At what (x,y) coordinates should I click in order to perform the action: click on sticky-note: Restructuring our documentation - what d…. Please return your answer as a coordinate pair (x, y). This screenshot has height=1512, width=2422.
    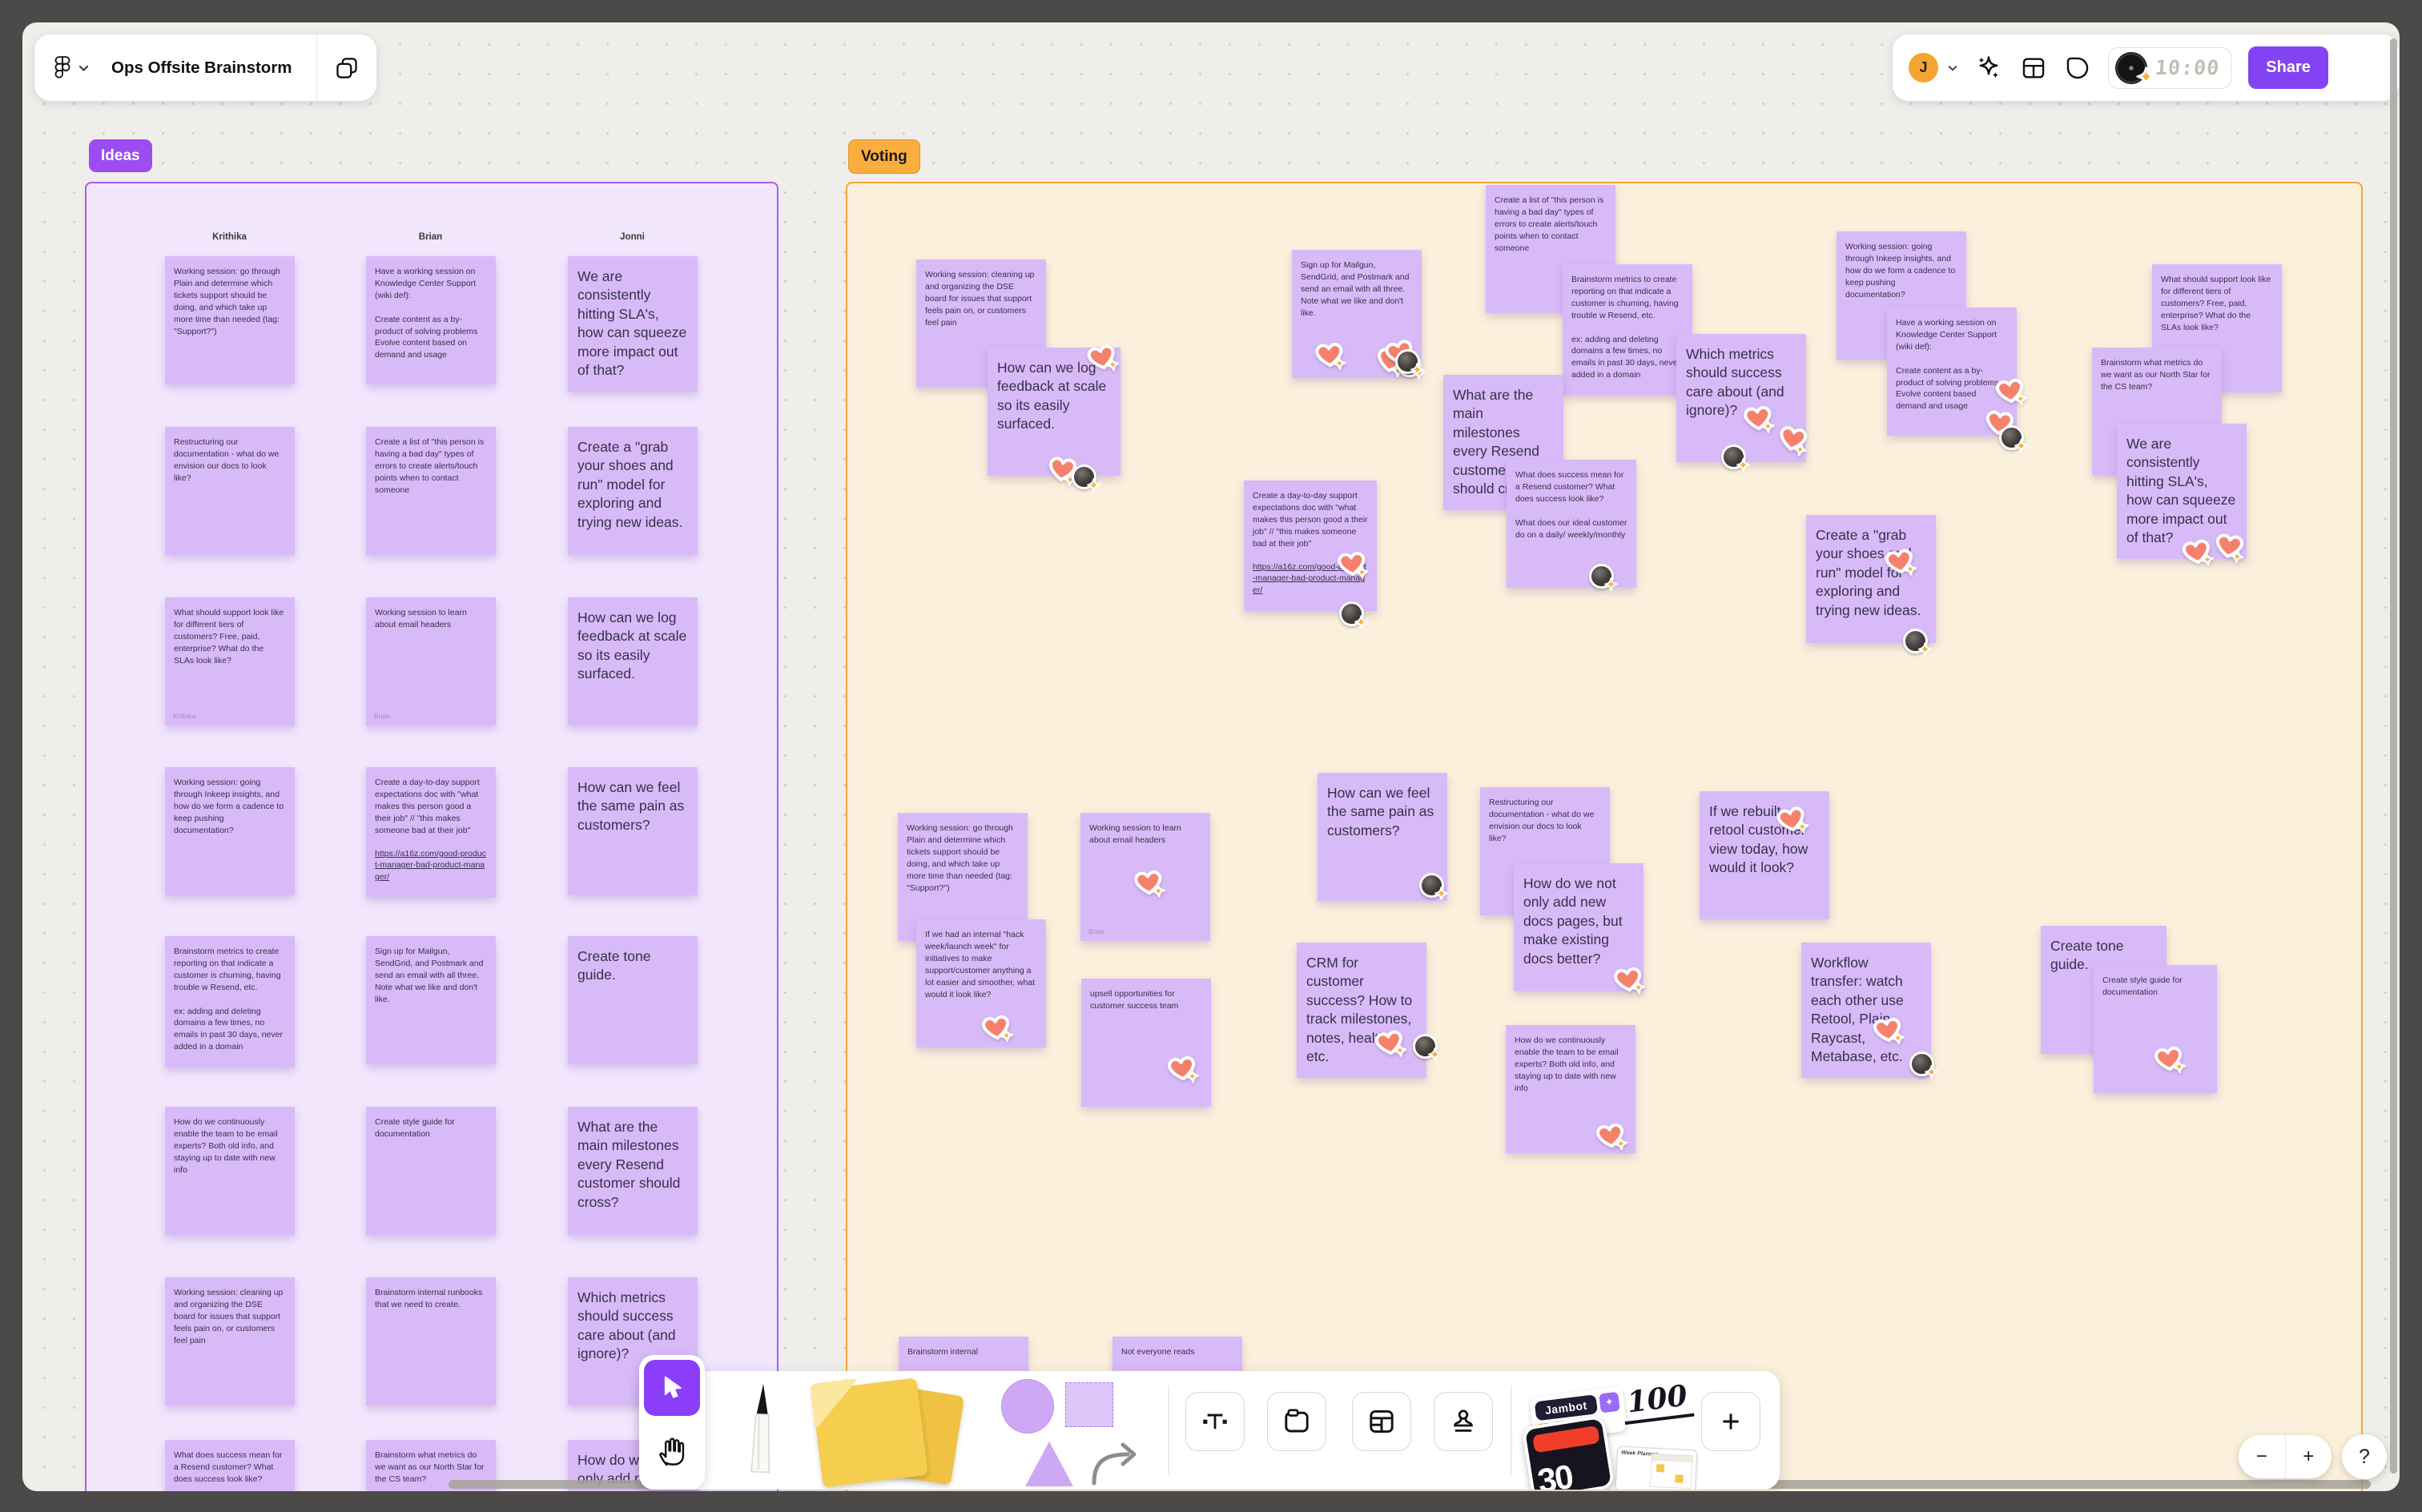
    Looking at the image, I should click on (230, 491).